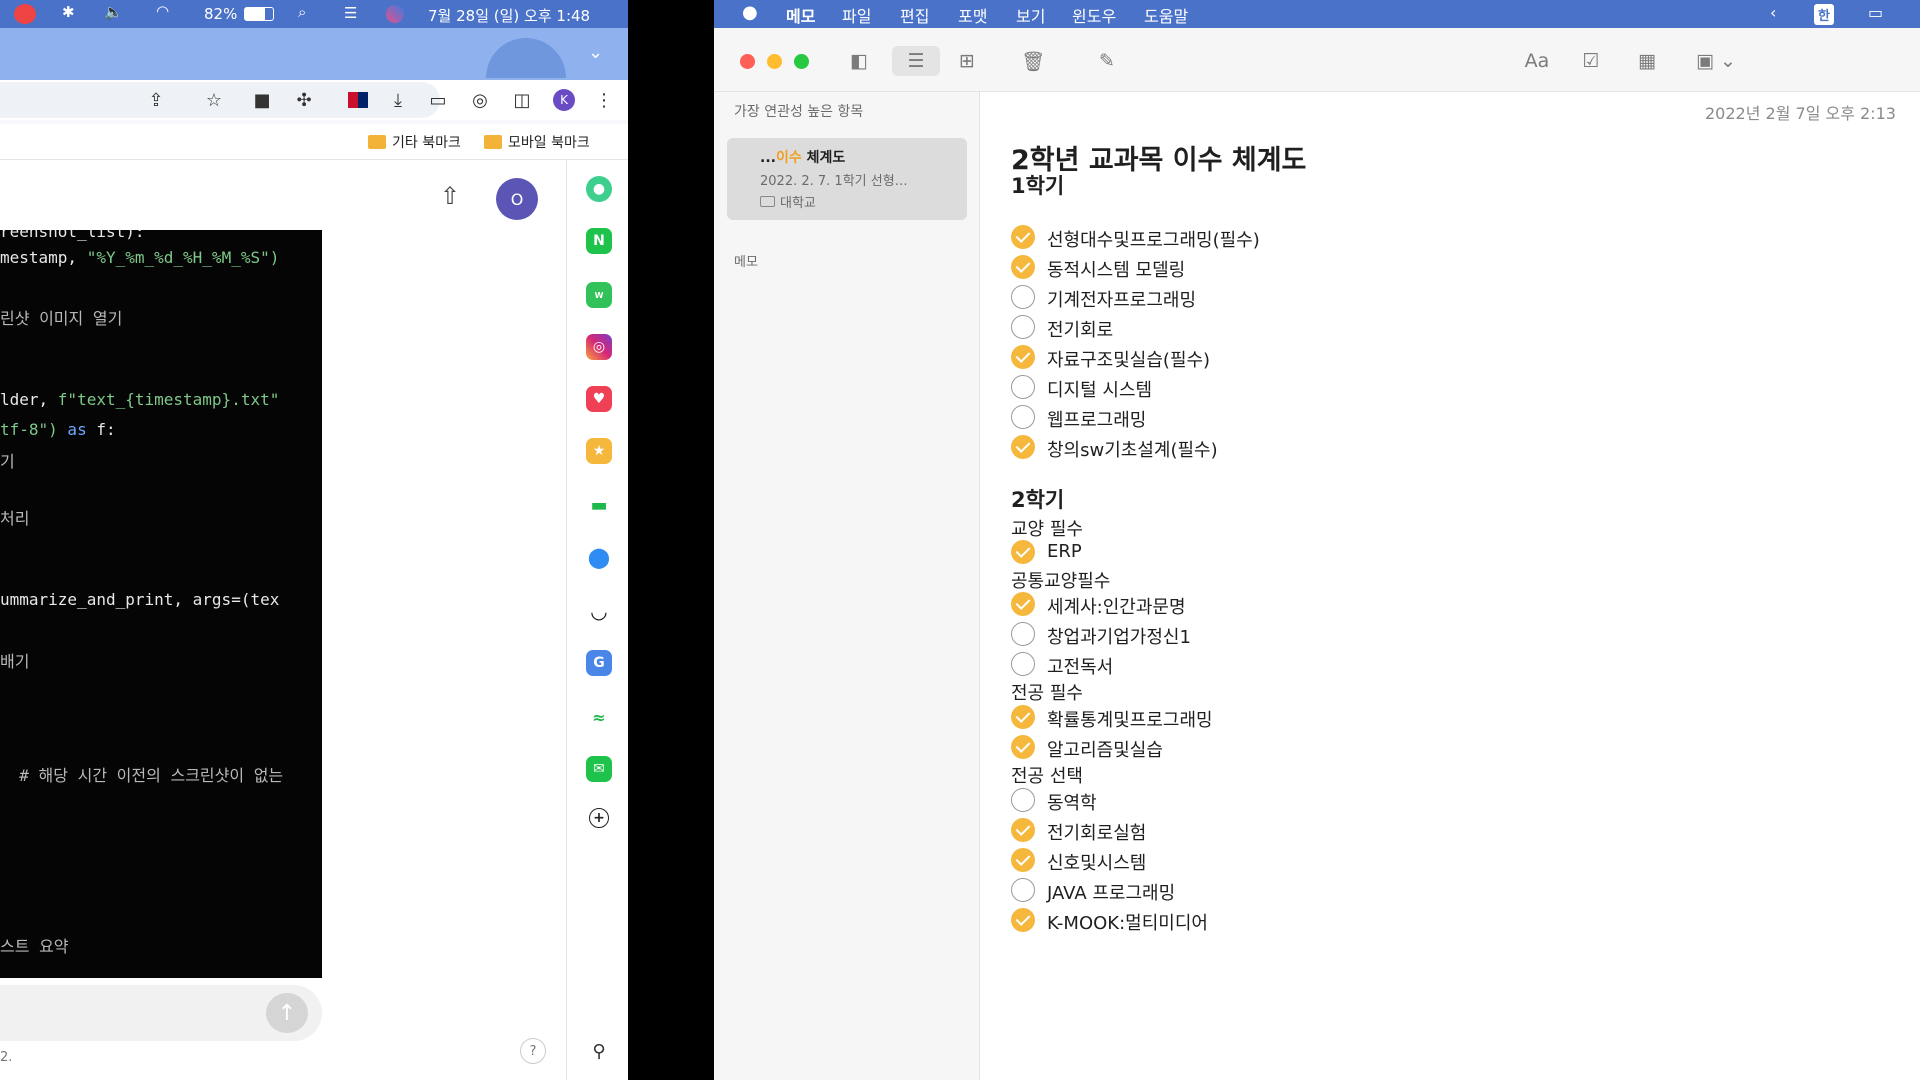 This screenshot has height=1080, width=1920. Describe the element at coordinates (162, 11) in the screenshot. I see `wifi-icon: ◠` at that location.